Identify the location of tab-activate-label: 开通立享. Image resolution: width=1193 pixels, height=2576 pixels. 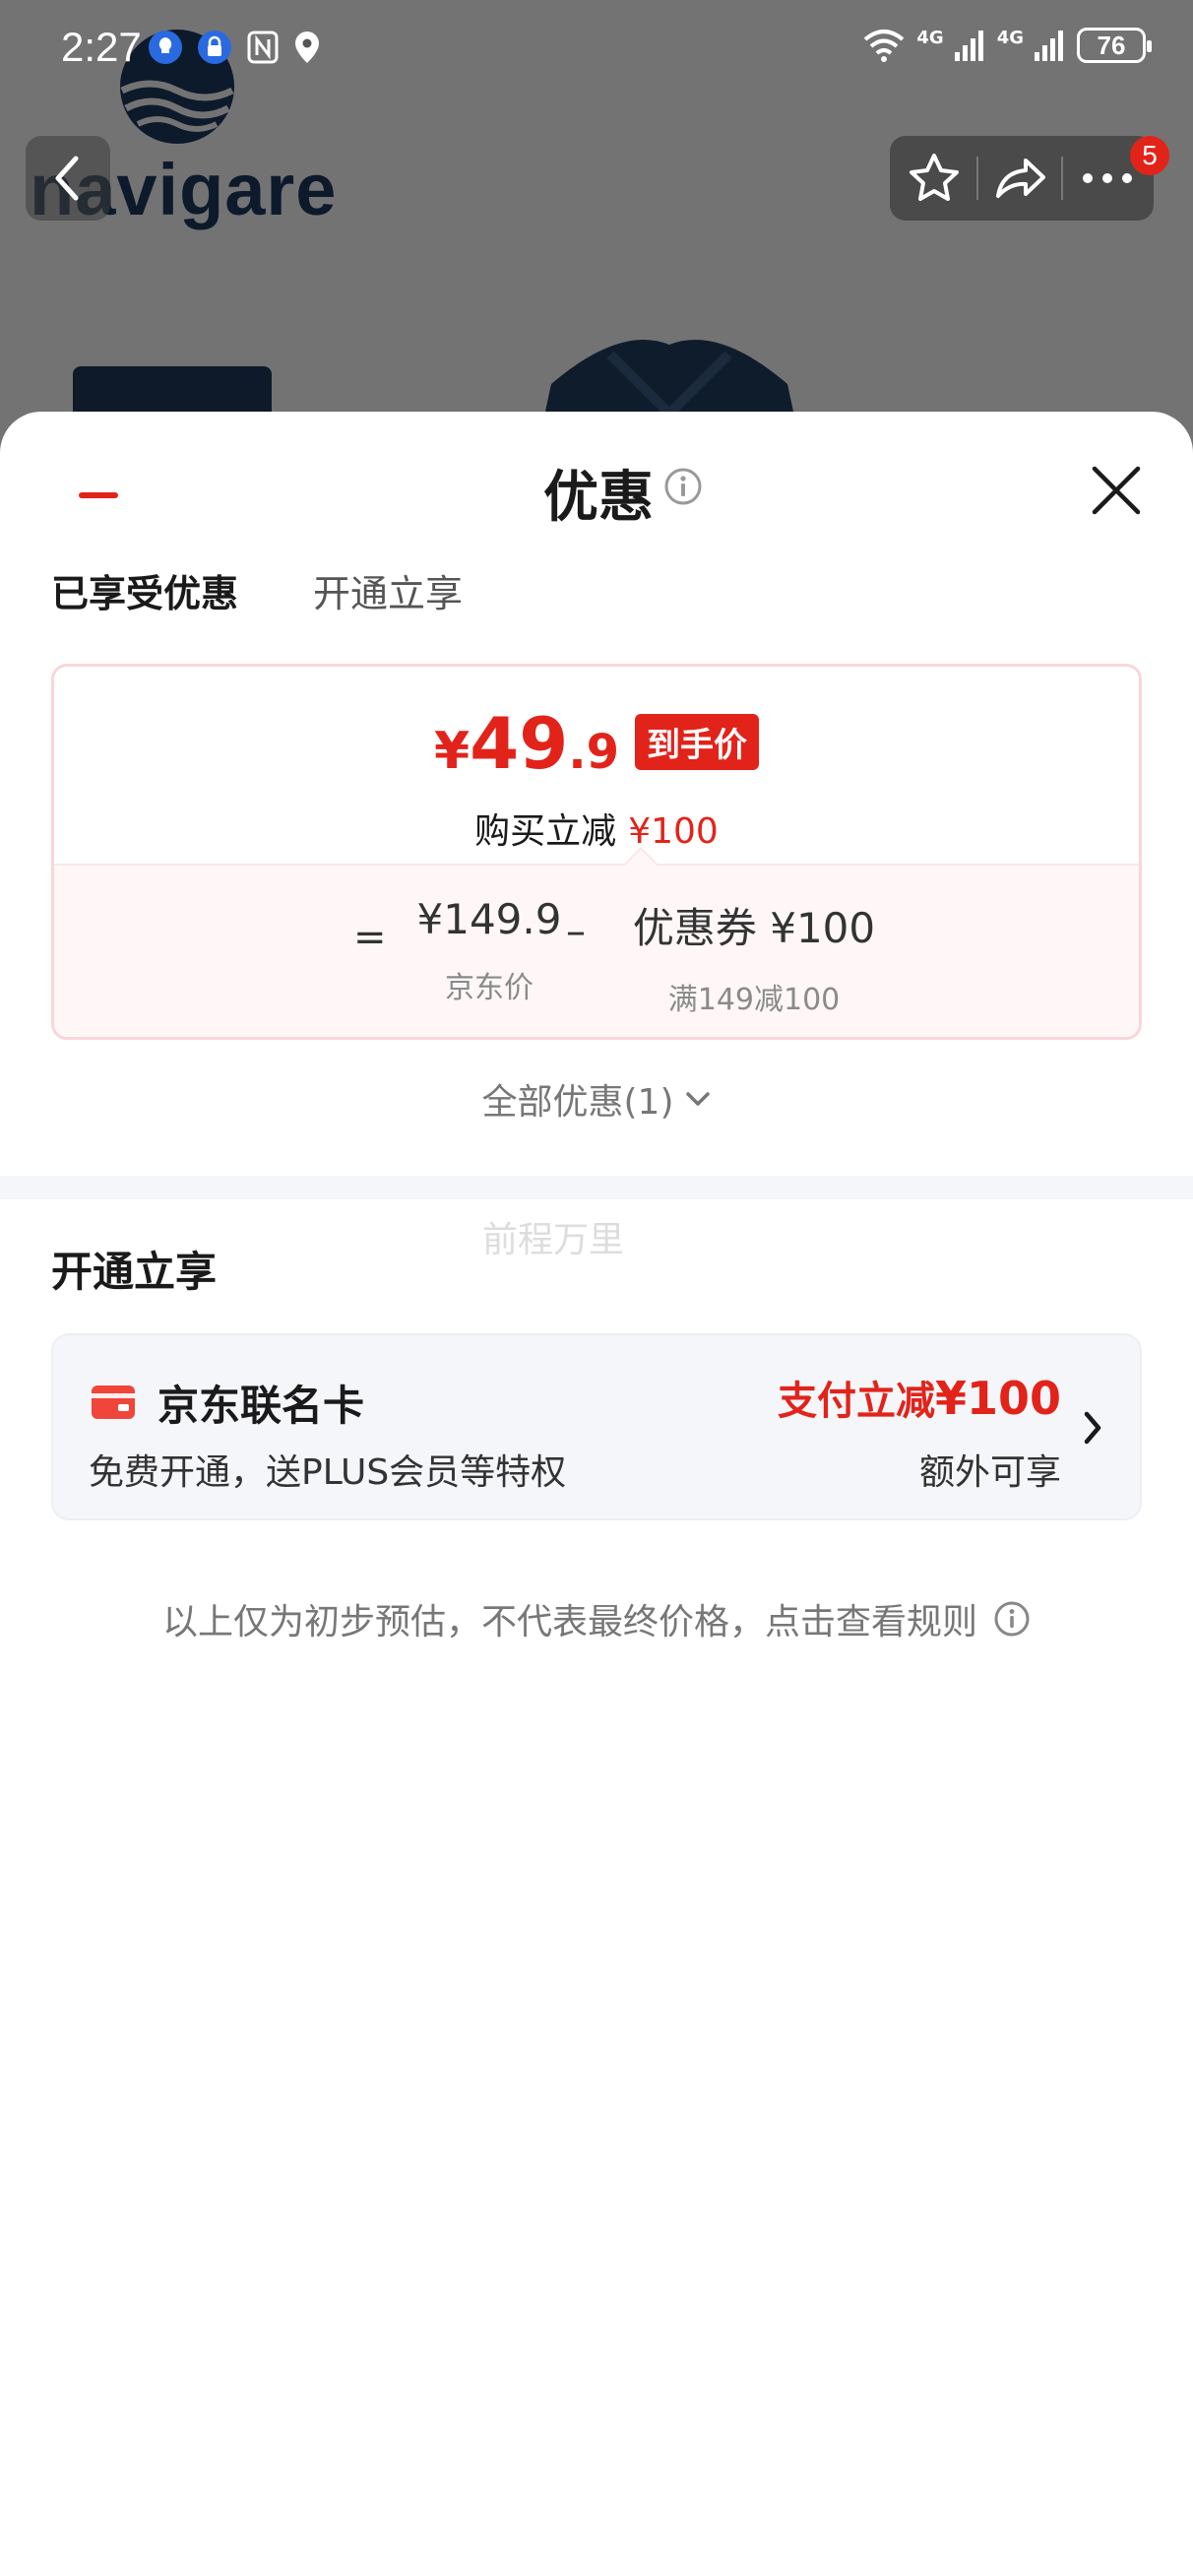
(388, 593).